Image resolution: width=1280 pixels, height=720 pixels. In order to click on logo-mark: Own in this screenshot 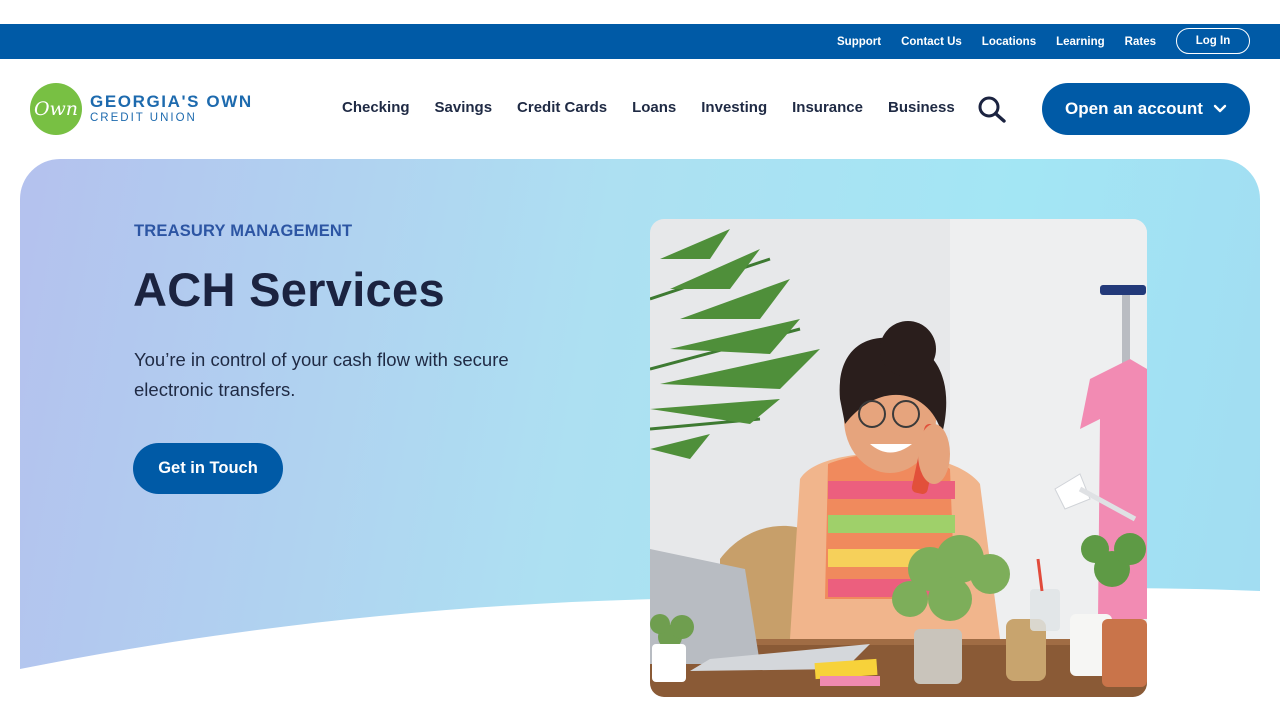, I will do `click(56, 109)`.